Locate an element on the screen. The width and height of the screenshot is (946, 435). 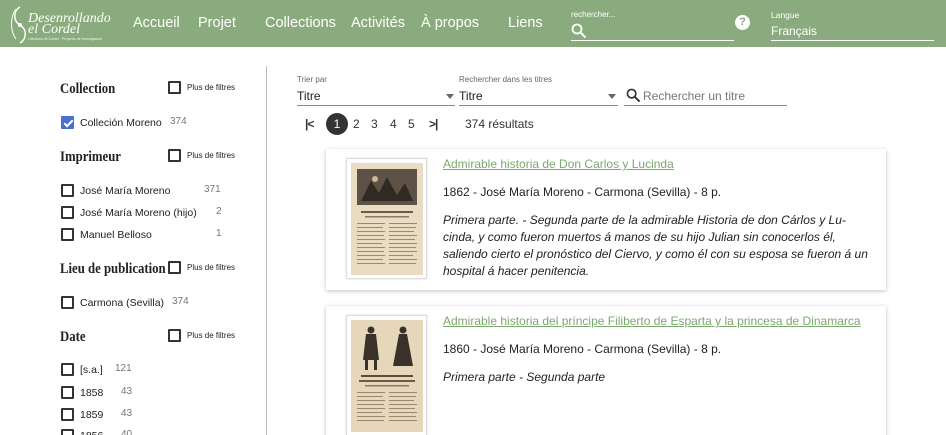
facet-item: 1859 is located at coordinates (82, 414).